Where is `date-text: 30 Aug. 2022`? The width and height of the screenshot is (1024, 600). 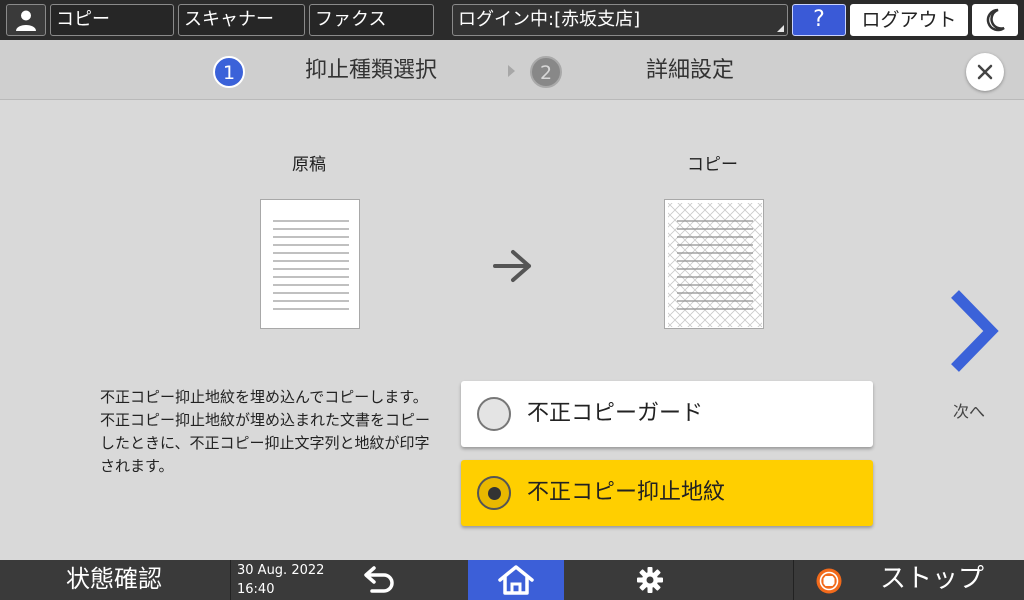 date-text: 30 Aug. 2022 is located at coordinates (281, 570).